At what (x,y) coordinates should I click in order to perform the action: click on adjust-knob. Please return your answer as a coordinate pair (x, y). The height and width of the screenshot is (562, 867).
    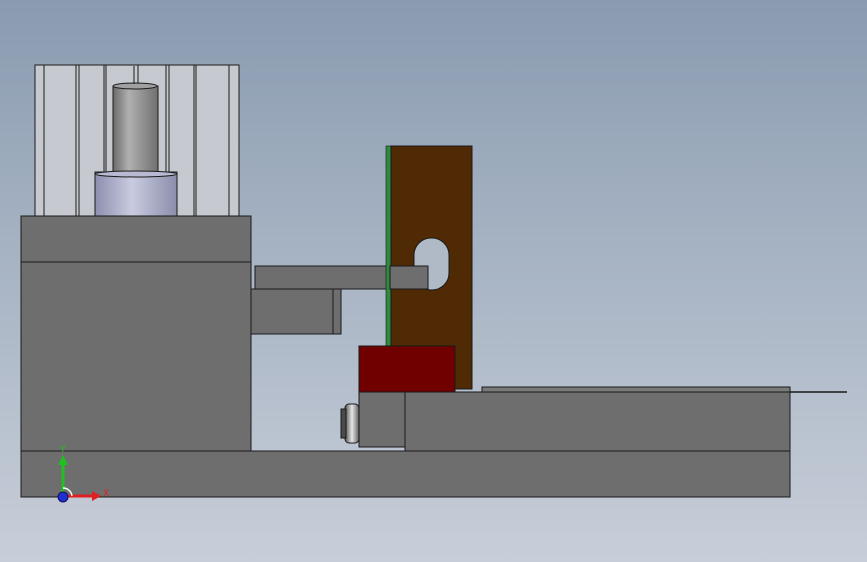
    Looking at the image, I should click on (352, 423).